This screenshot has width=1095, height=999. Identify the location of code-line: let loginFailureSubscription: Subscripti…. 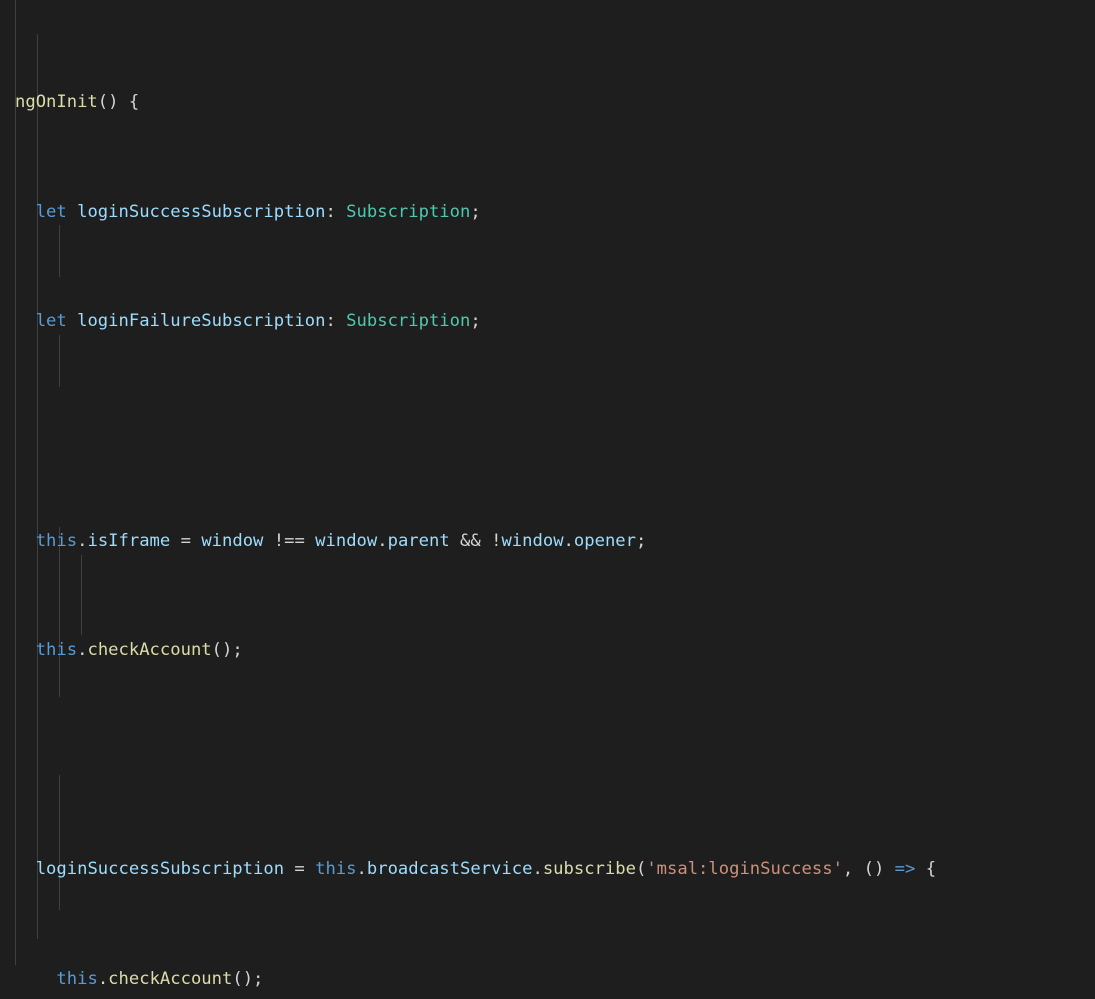
(494, 321).